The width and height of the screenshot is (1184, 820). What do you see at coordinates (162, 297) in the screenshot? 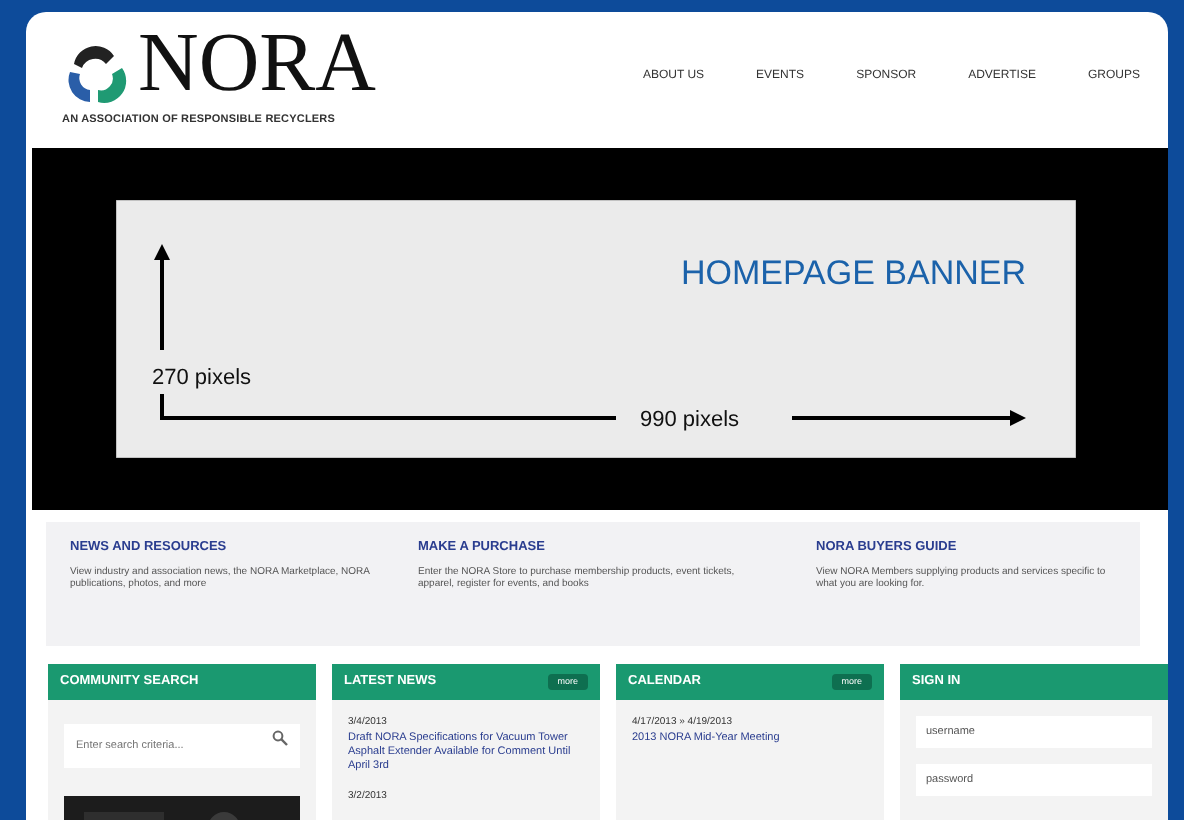
I see `dimension-arrow` at bounding box center [162, 297].